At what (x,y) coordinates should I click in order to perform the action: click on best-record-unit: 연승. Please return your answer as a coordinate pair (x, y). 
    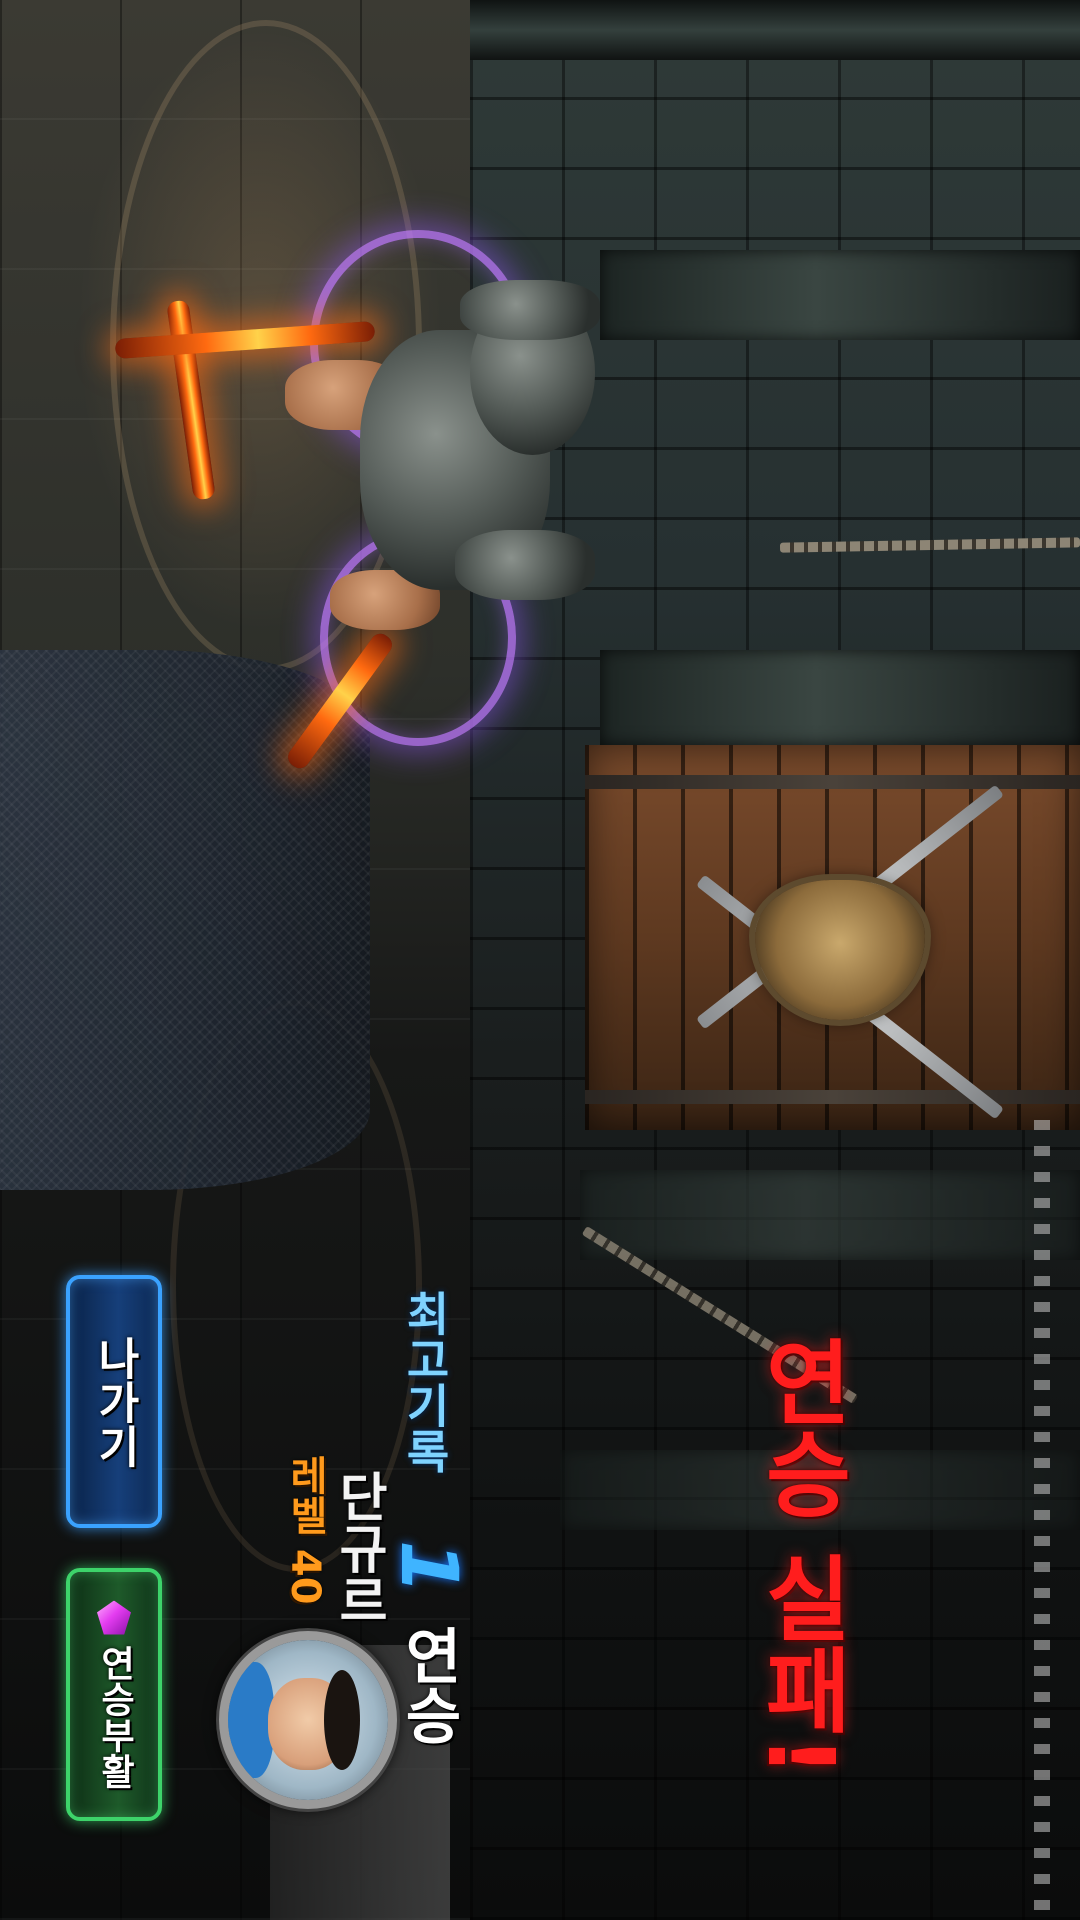
    Looking at the image, I should click on (428, 1685).